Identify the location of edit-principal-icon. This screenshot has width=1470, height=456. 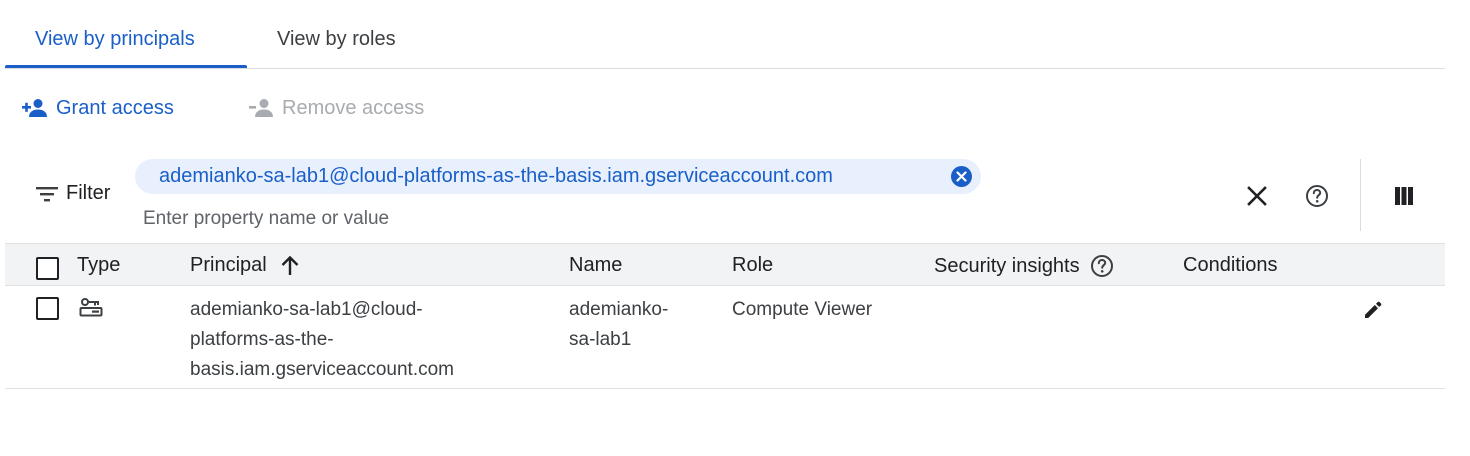
(1373, 310).